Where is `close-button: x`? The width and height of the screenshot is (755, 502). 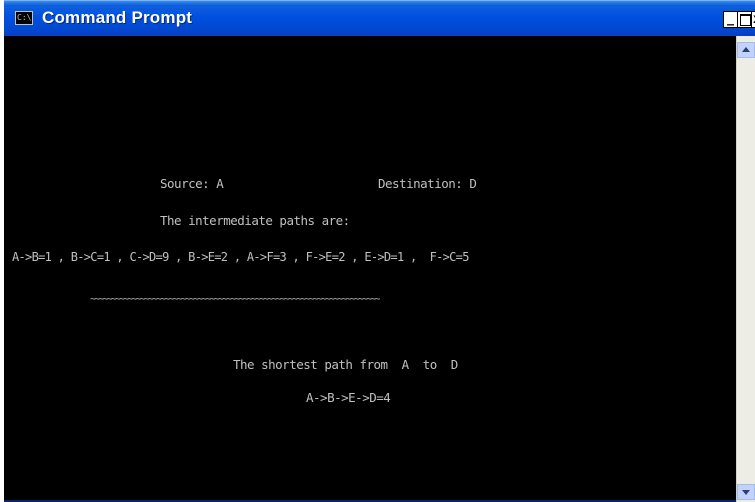 close-button: x is located at coordinates (753, 19).